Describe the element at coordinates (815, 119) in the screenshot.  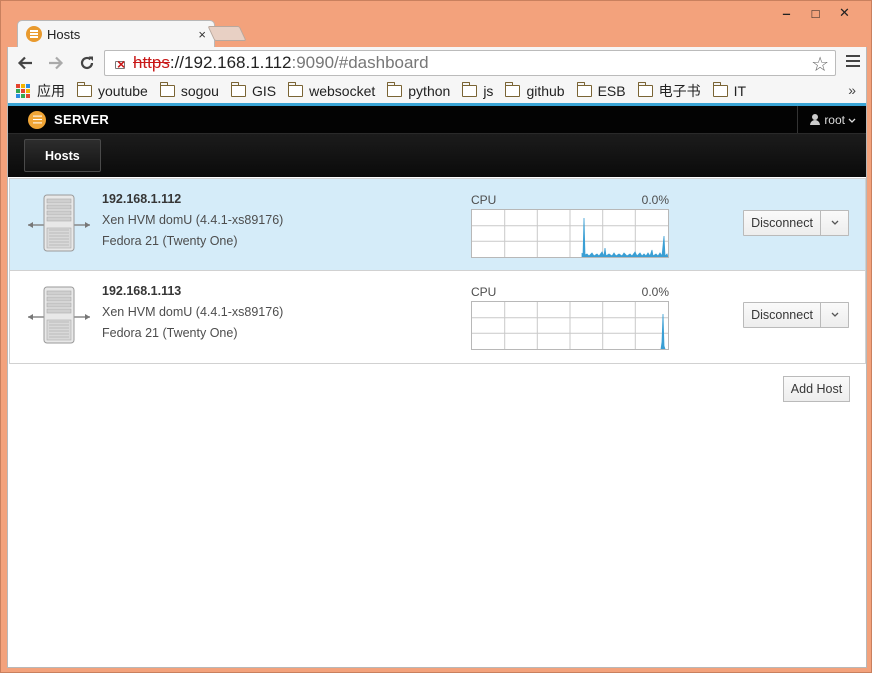
I see `user-icon` at that location.